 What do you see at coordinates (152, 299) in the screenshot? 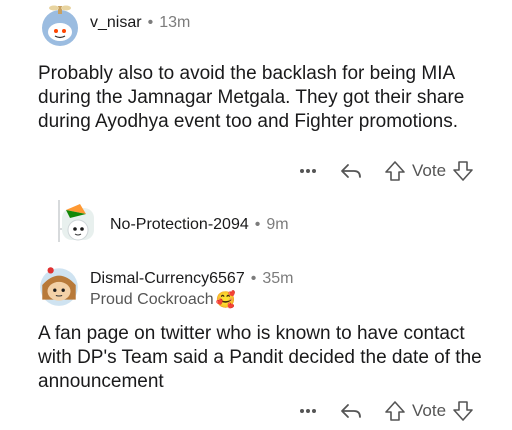
I see `flair-text: Proud Cockroach` at bounding box center [152, 299].